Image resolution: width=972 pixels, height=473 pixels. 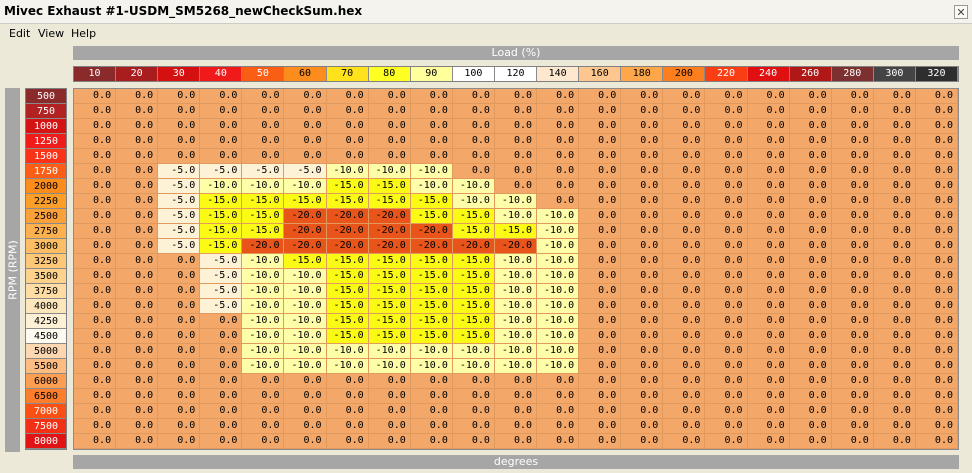 I want to click on close-icon: ✕, so click(x=961, y=12).